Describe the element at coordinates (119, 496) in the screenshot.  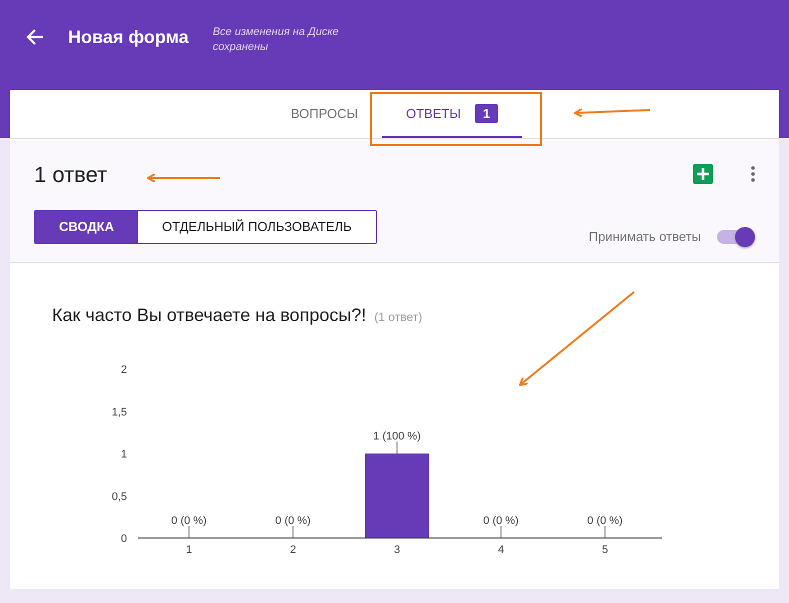
I see `y-tick-label: 0,5` at that location.